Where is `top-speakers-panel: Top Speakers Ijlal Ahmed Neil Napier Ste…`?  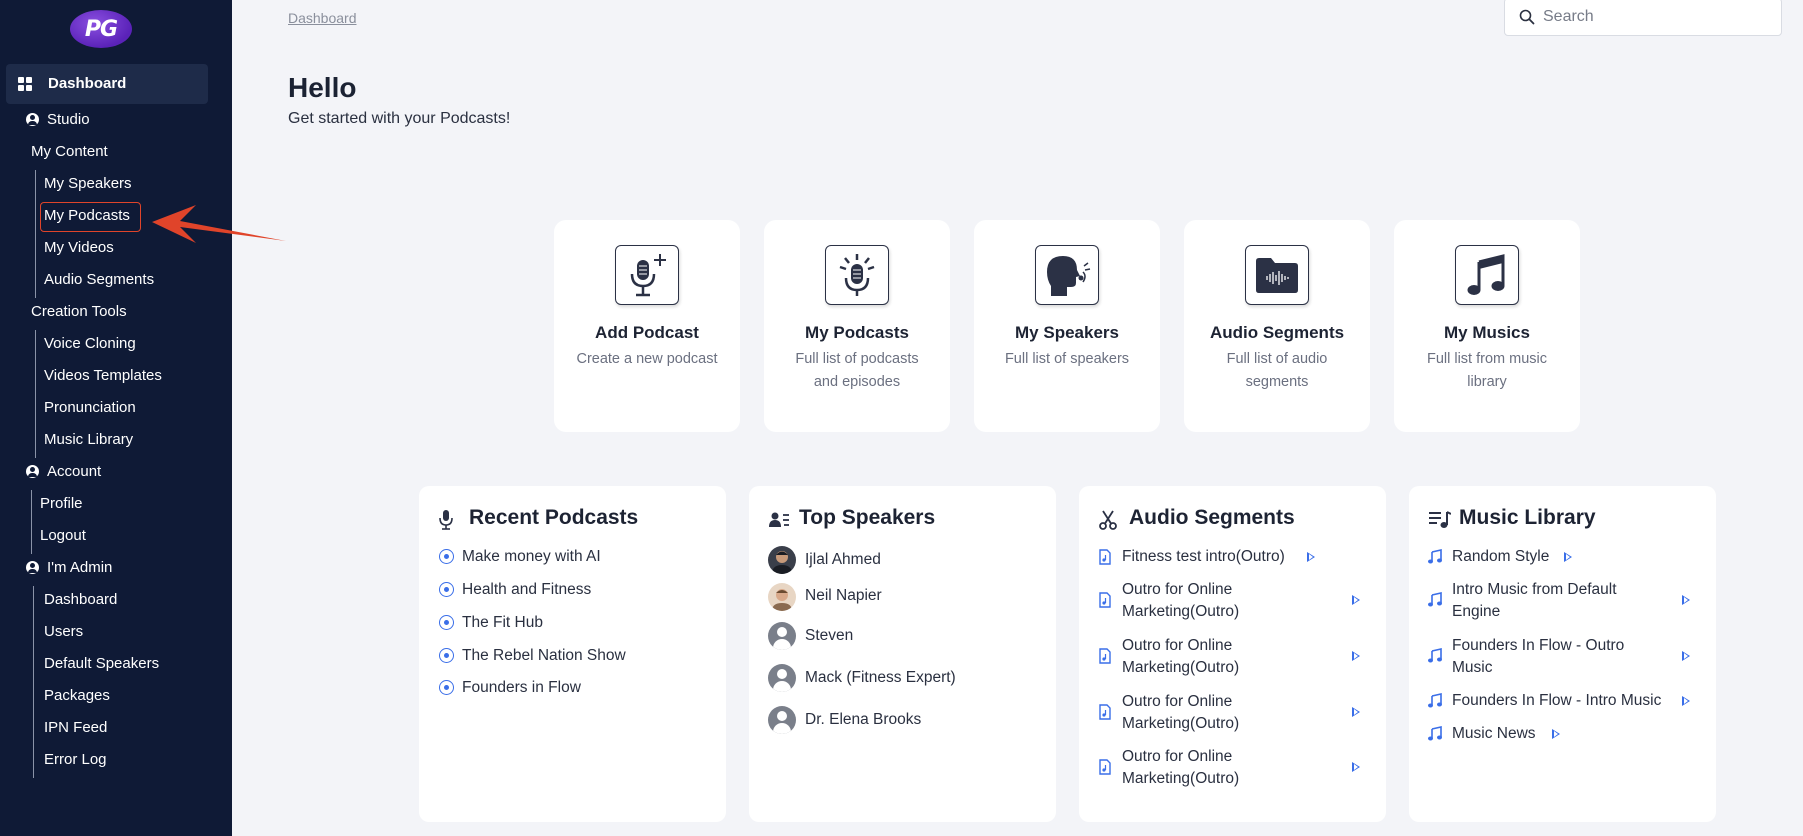
top-speakers-panel: Top Speakers Ijlal Ahmed Neil Napier Ste… is located at coordinates (902, 654).